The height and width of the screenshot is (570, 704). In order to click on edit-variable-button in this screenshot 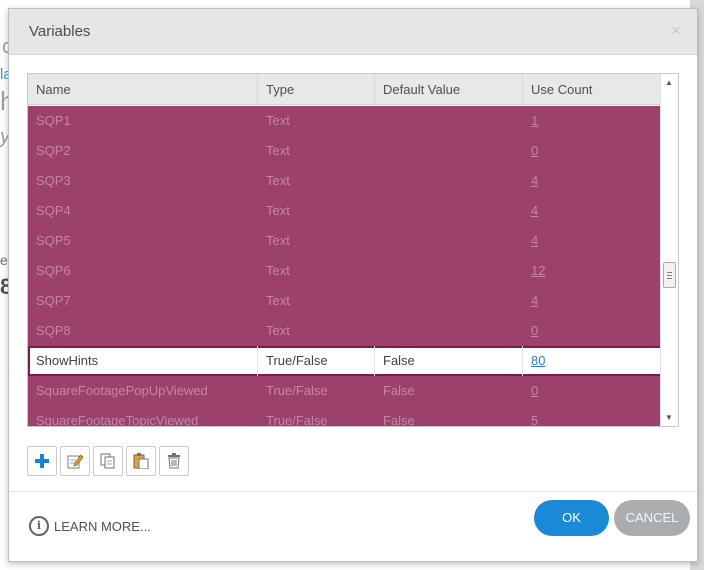, I will do `click(75, 461)`.